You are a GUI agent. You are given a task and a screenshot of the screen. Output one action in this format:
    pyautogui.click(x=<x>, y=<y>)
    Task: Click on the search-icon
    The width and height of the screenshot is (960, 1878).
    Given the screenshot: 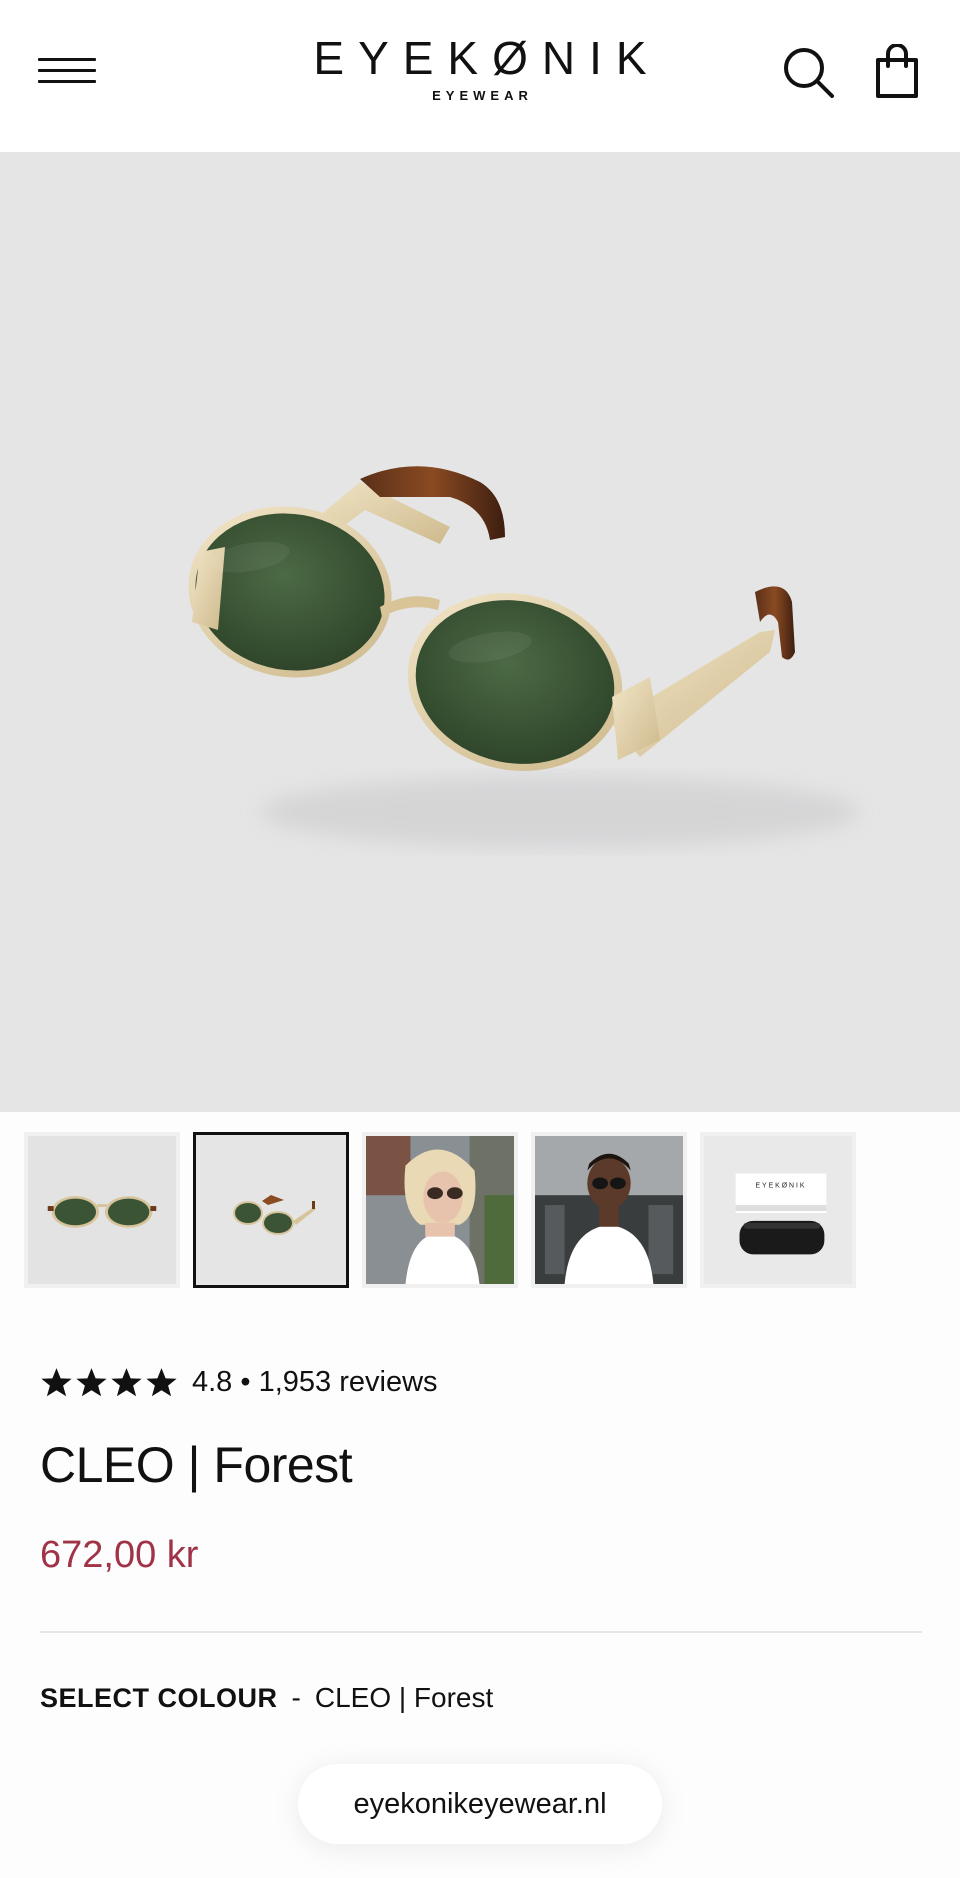 What is the action you would take?
    pyautogui.click(x=809, y=73)
    